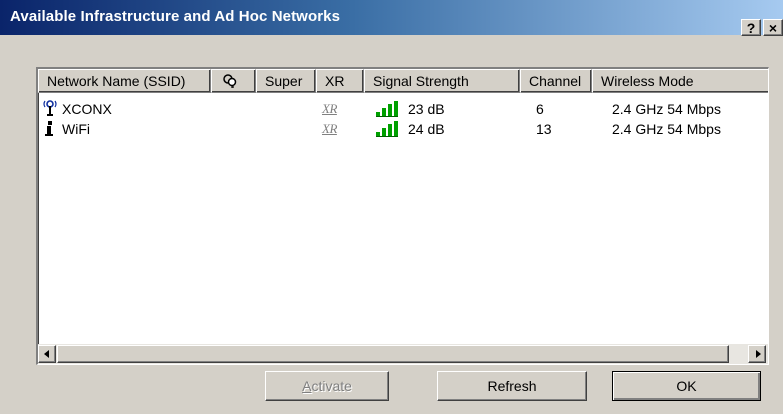 The height and width of the screenshot is (414, 783). I want to click on security-keys-icon, so click(230, 81).